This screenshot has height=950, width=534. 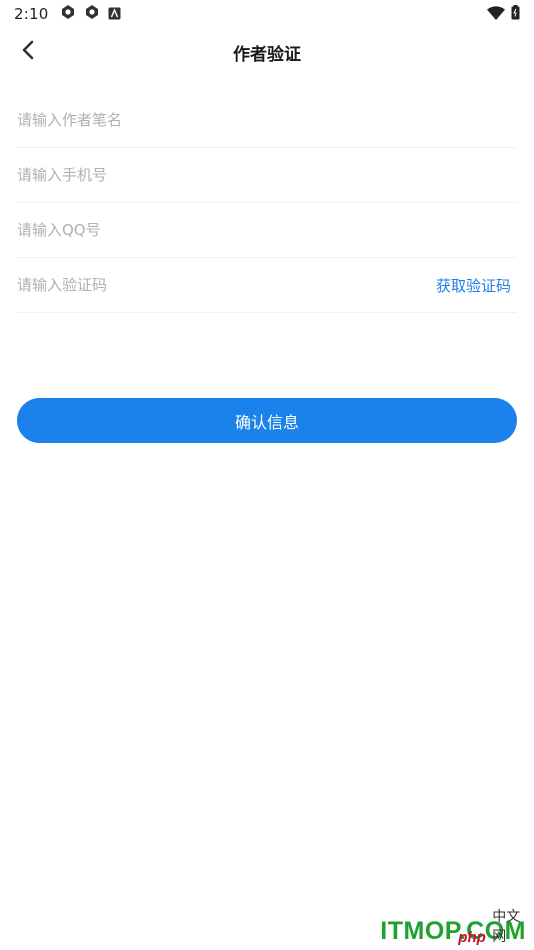 I want to click on pen-name-field-row, so click(x=267, y=120).